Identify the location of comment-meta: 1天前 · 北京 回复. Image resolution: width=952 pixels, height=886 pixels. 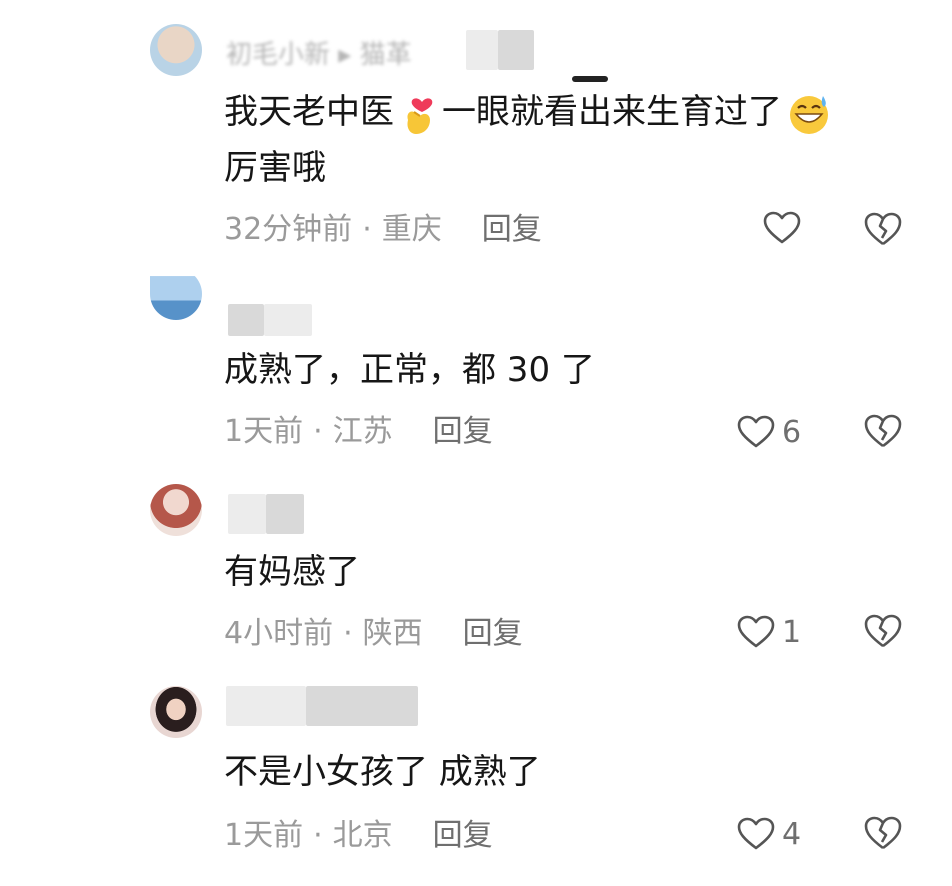
(358, 836).